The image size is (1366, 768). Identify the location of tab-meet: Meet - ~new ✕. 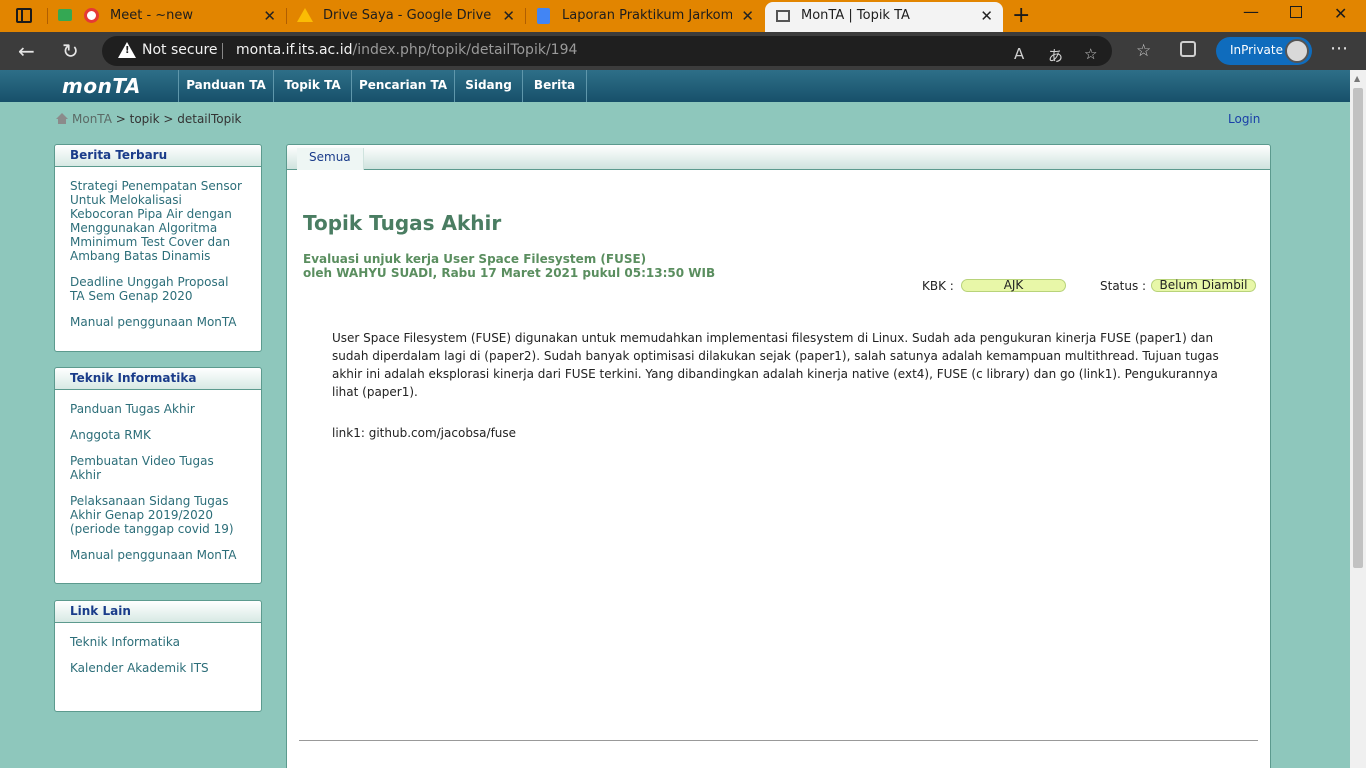
(167, 16).